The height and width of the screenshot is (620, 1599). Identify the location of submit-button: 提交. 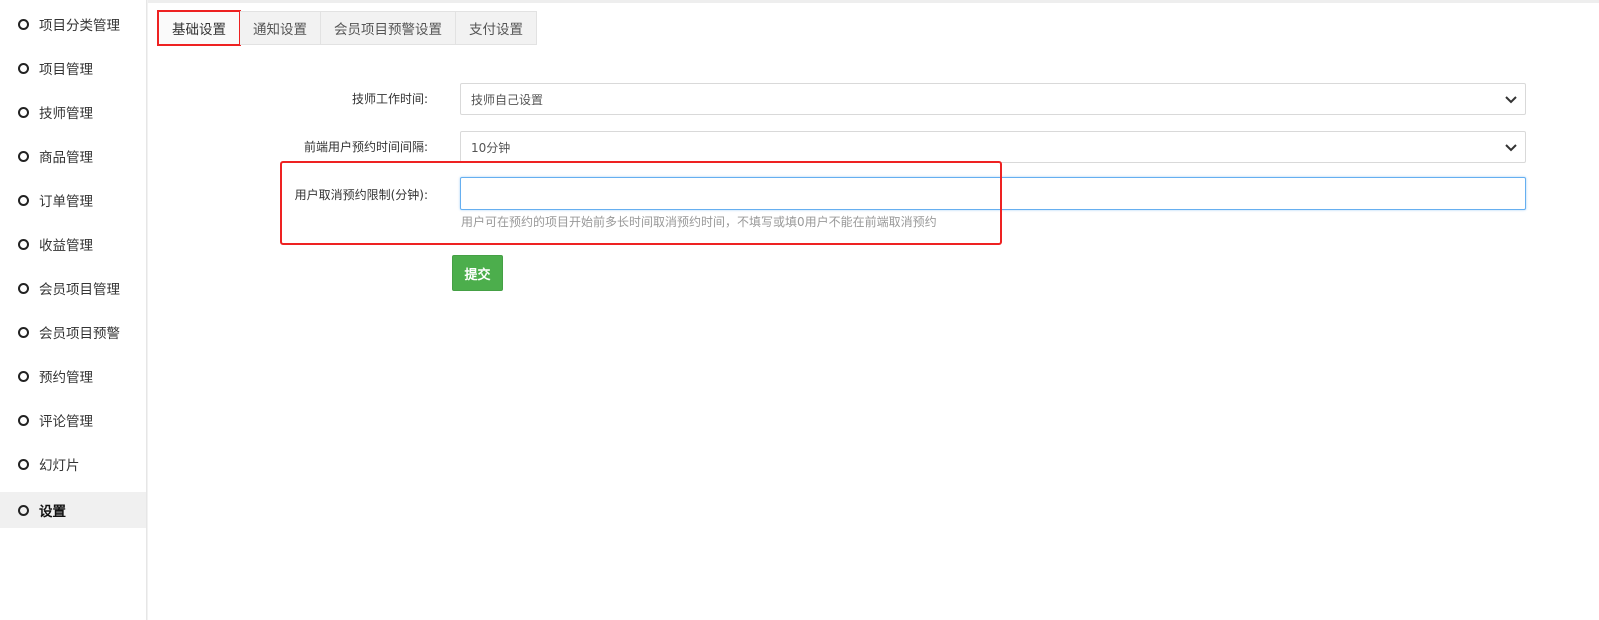
(477, 273).